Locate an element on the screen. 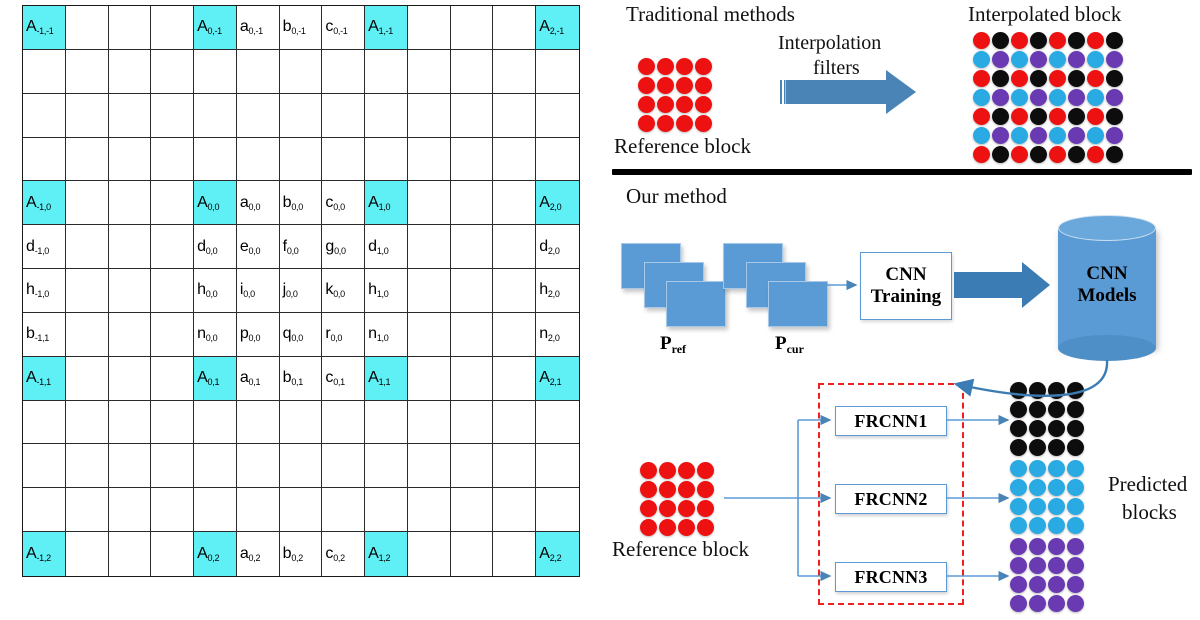 The image size is (1200, 620). grid-cell-r0-c7: c0,-1 is located at coordinates (344, 28).